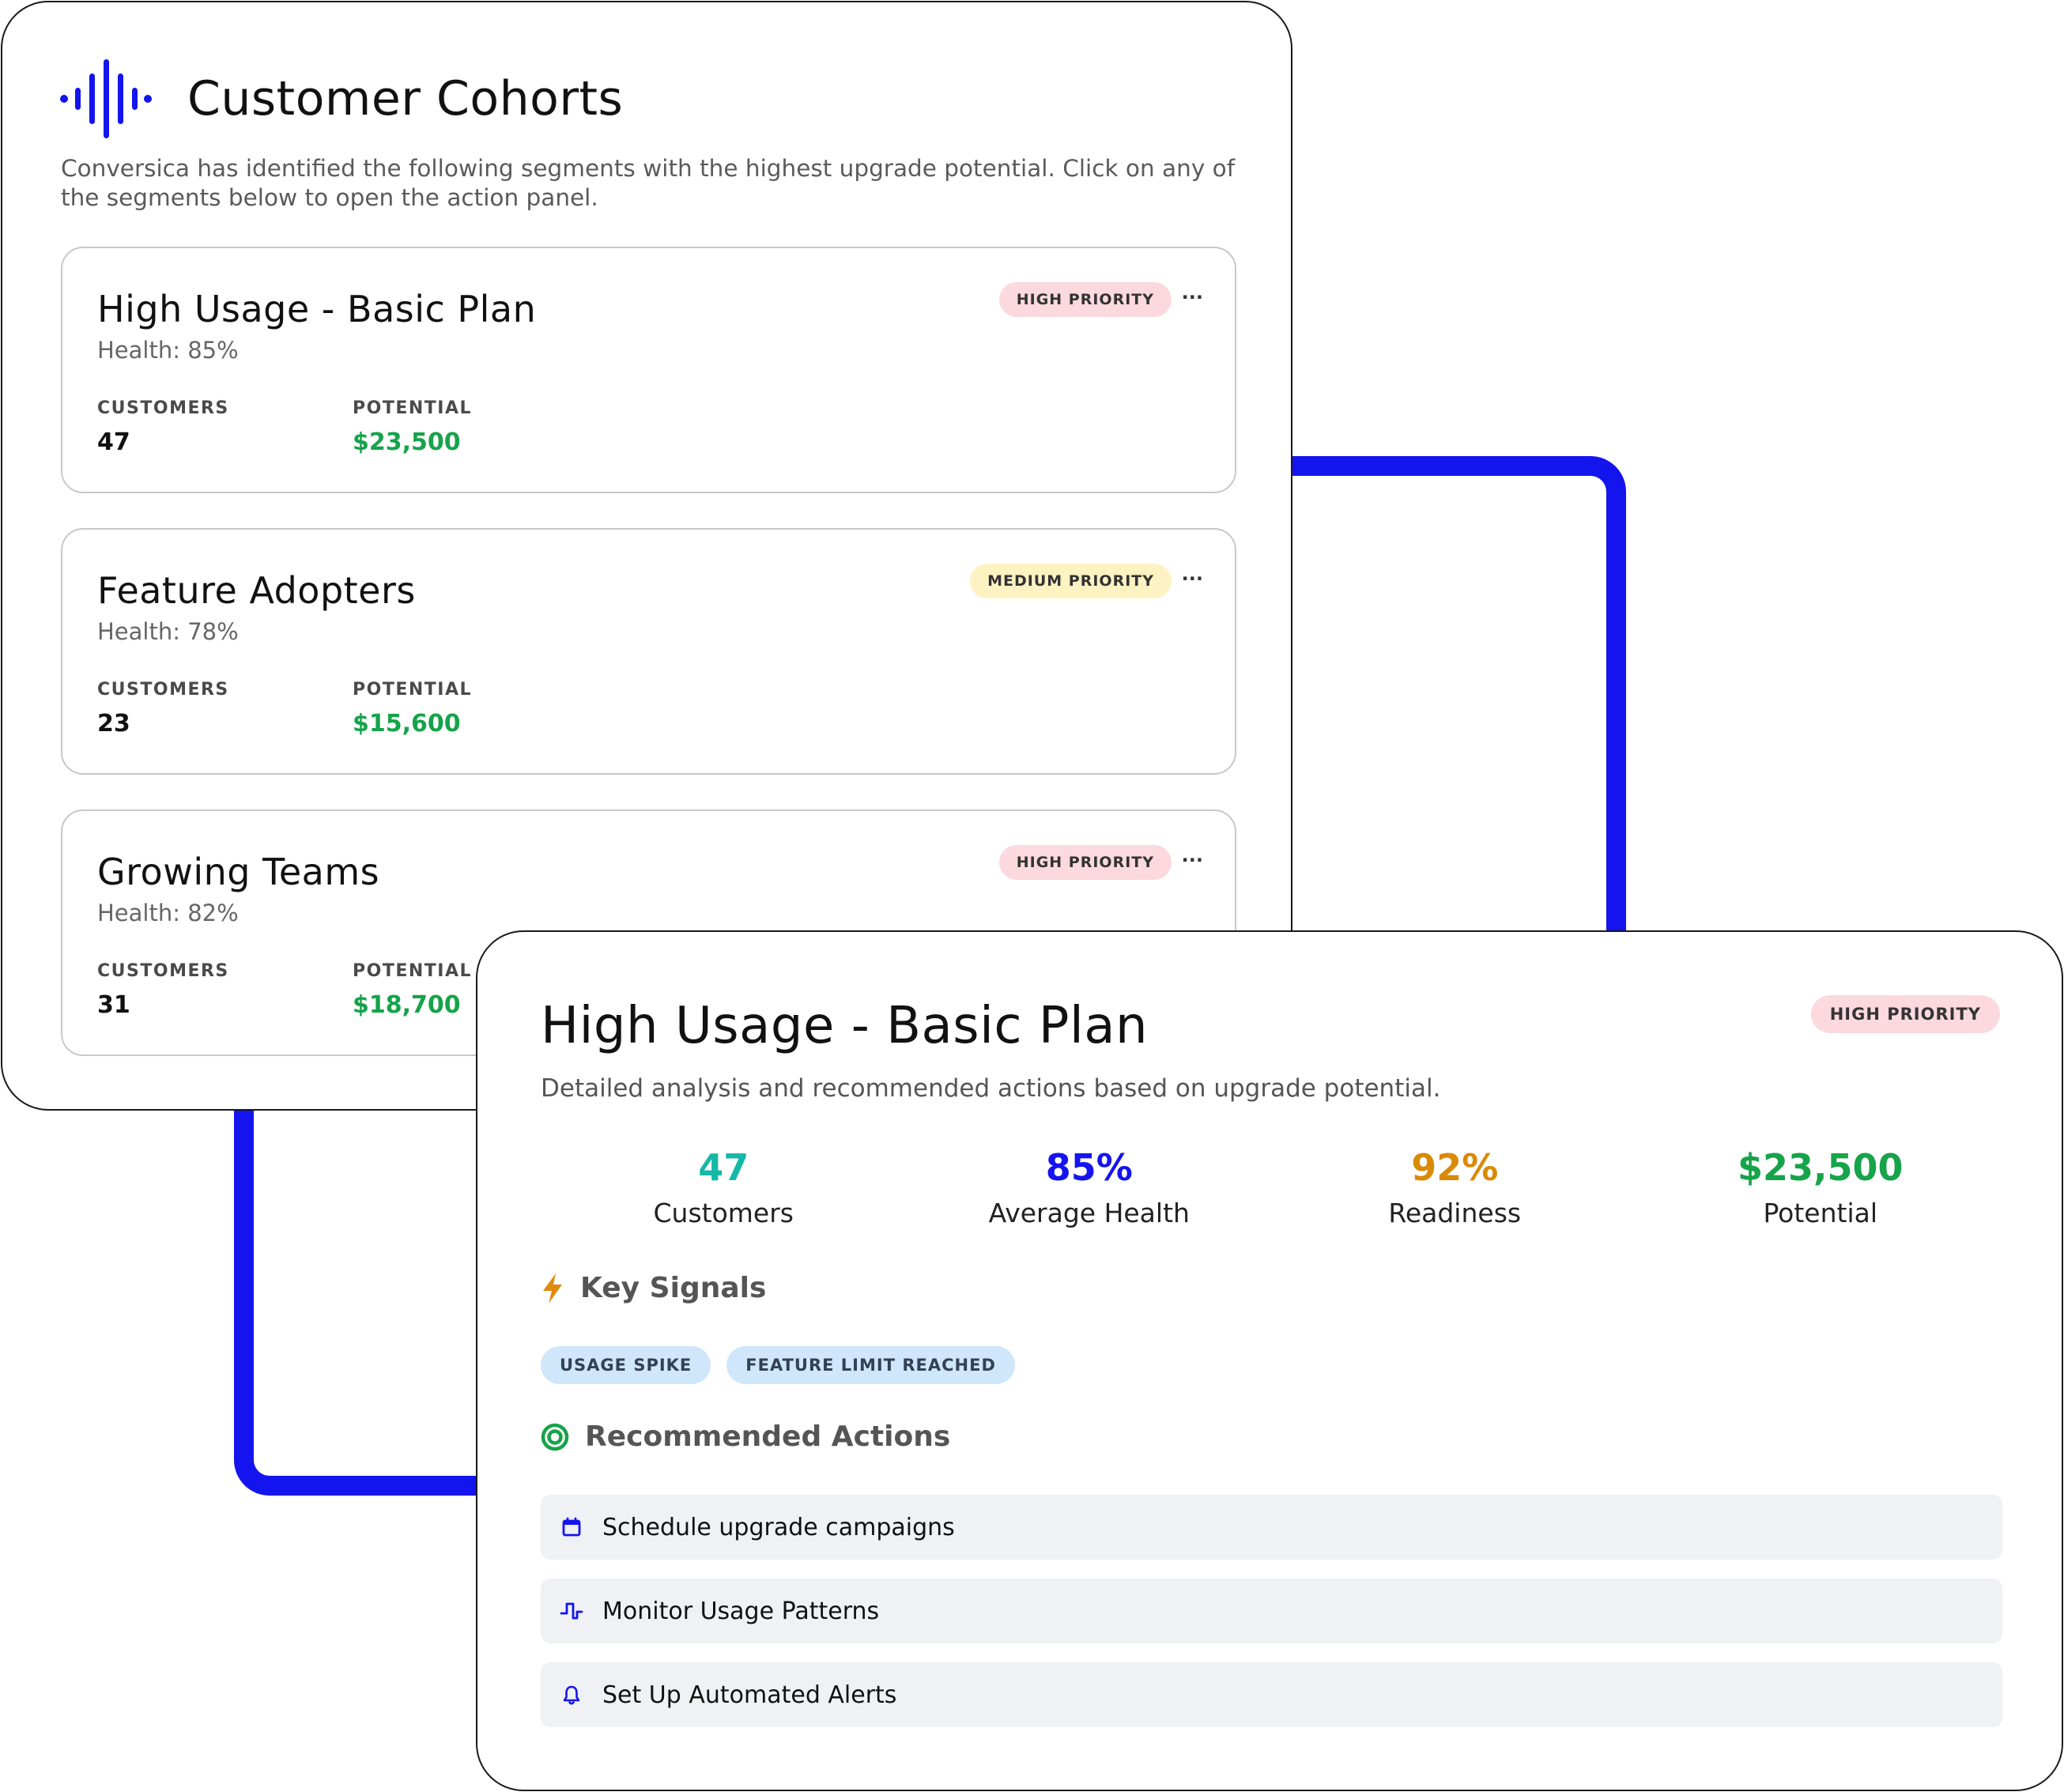 Image resolution: width=2064 pixels, height=1792 pixels. What do you see at coordinates (407, 1005) in the screenshot?
I see `potential-value: $18,700` at bounding box center [407, 1005].